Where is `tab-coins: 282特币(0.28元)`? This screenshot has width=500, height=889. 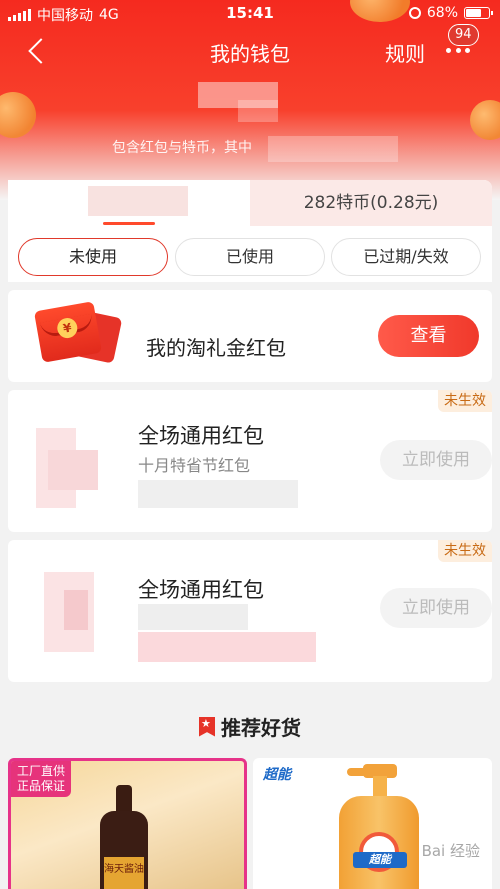 tab-coins: 282特币(0.28元) is located at coordinates (371, 203).